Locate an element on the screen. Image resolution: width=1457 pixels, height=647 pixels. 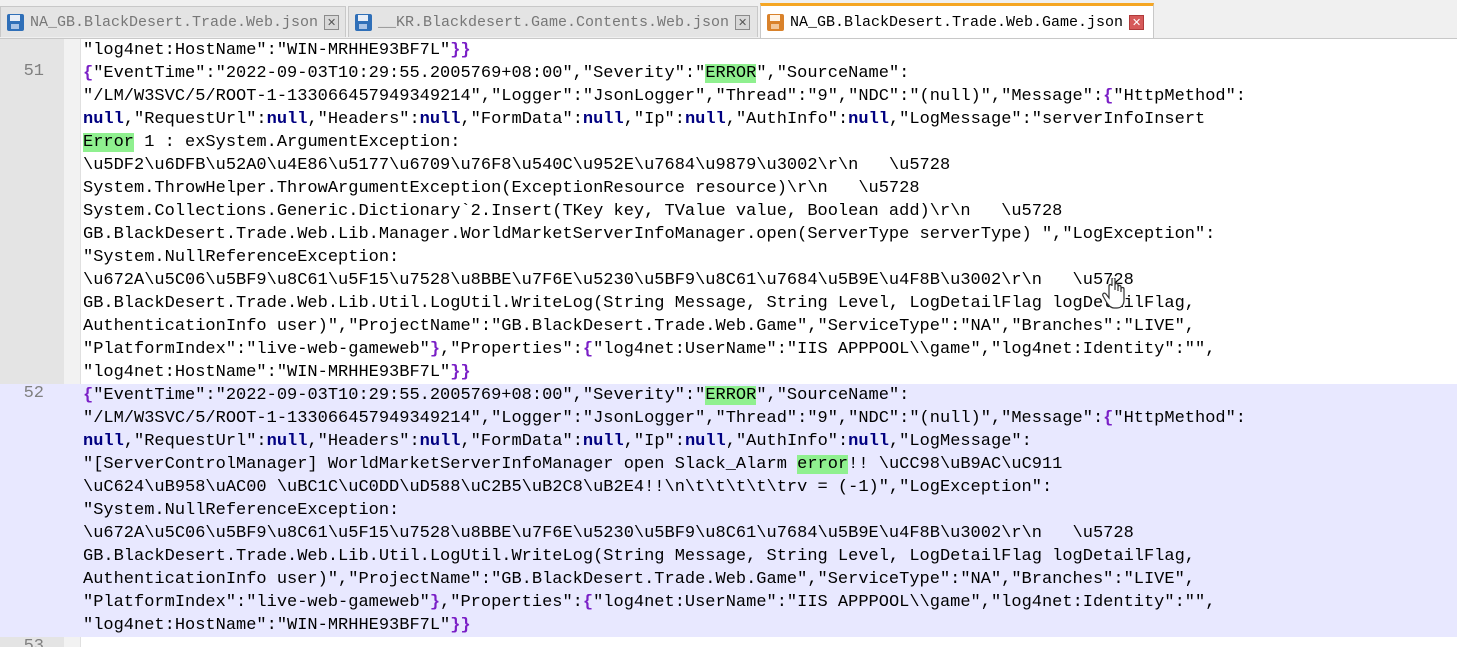
text-cursor-icon is located at coordinates (1113, 293).